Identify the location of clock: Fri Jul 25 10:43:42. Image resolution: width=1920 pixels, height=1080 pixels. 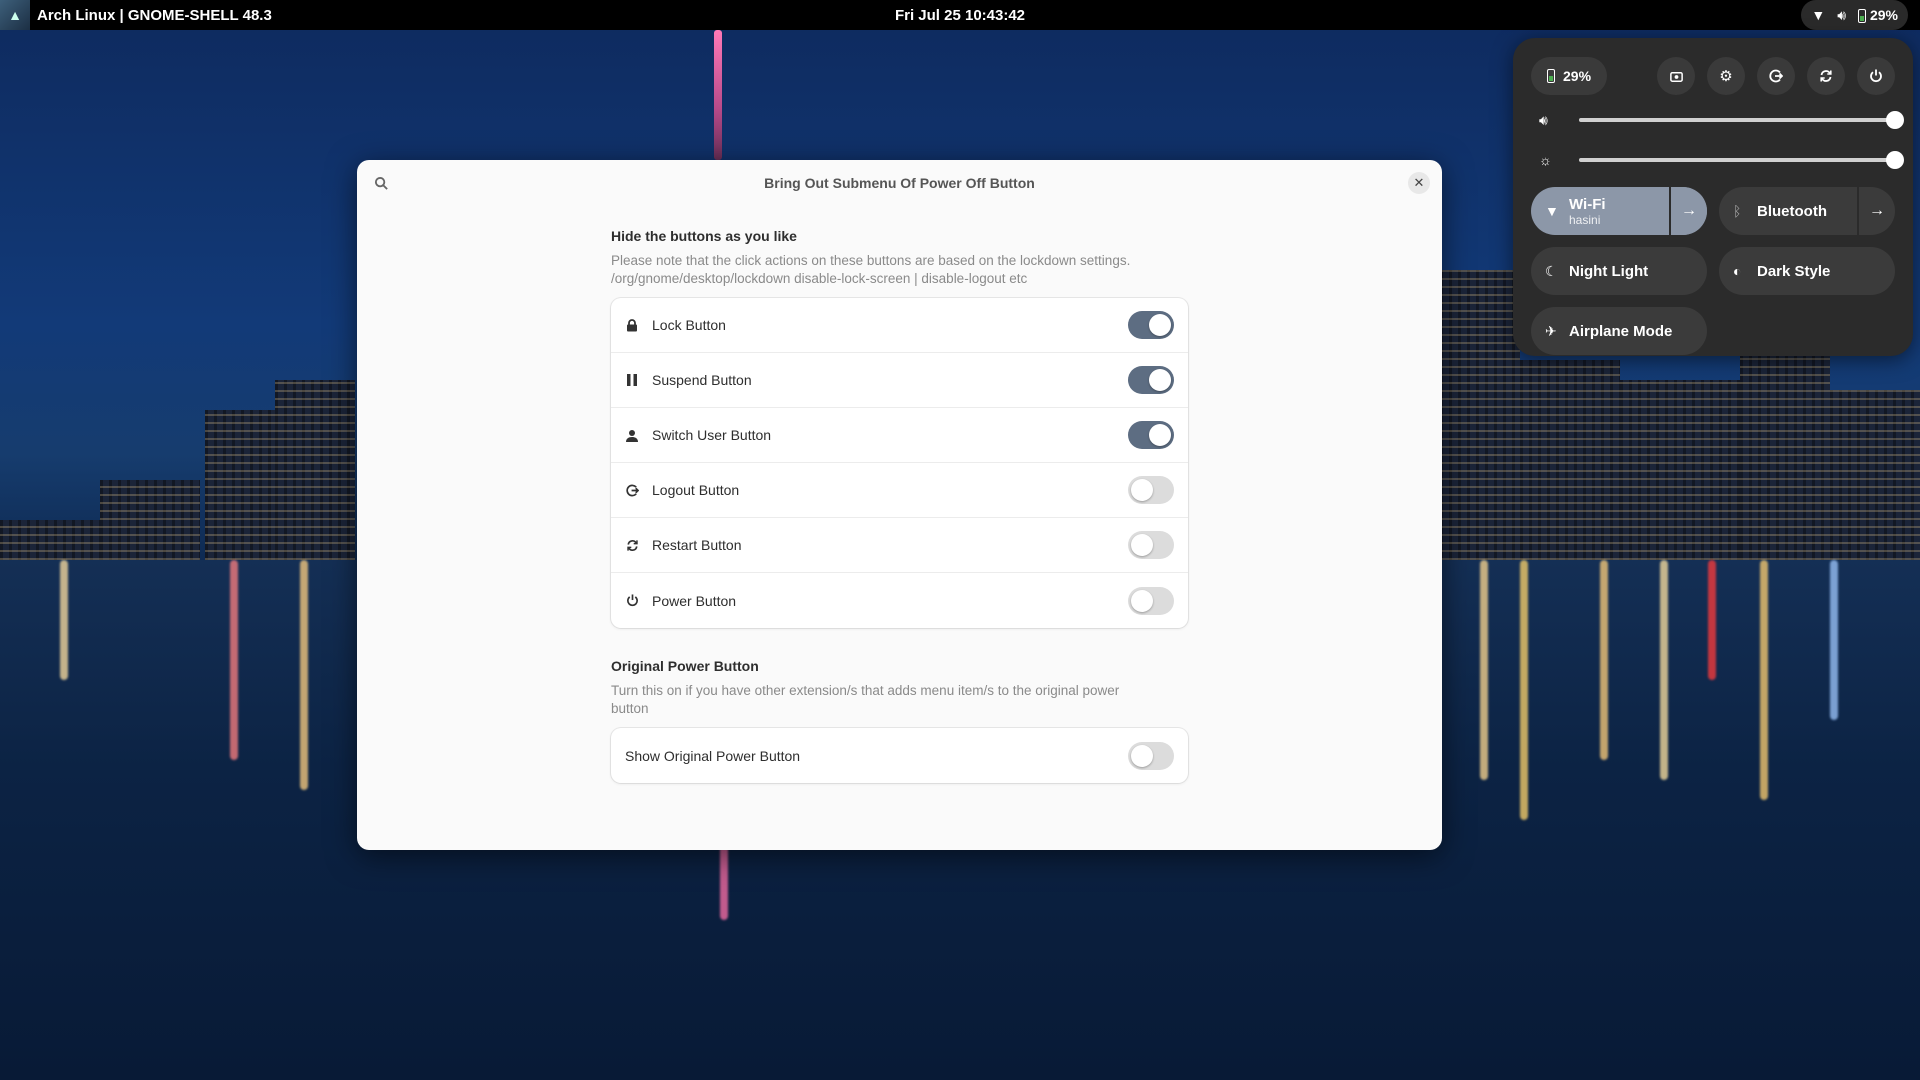
(960, 15).